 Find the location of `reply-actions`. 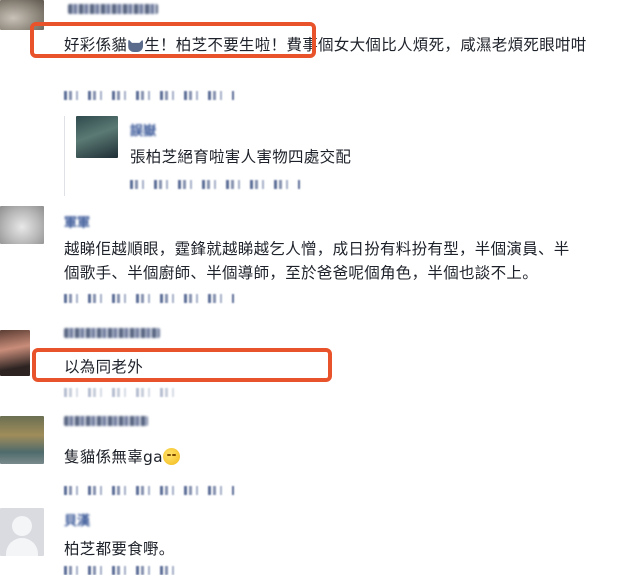

reply-actions is located at coordinates (215, 184).